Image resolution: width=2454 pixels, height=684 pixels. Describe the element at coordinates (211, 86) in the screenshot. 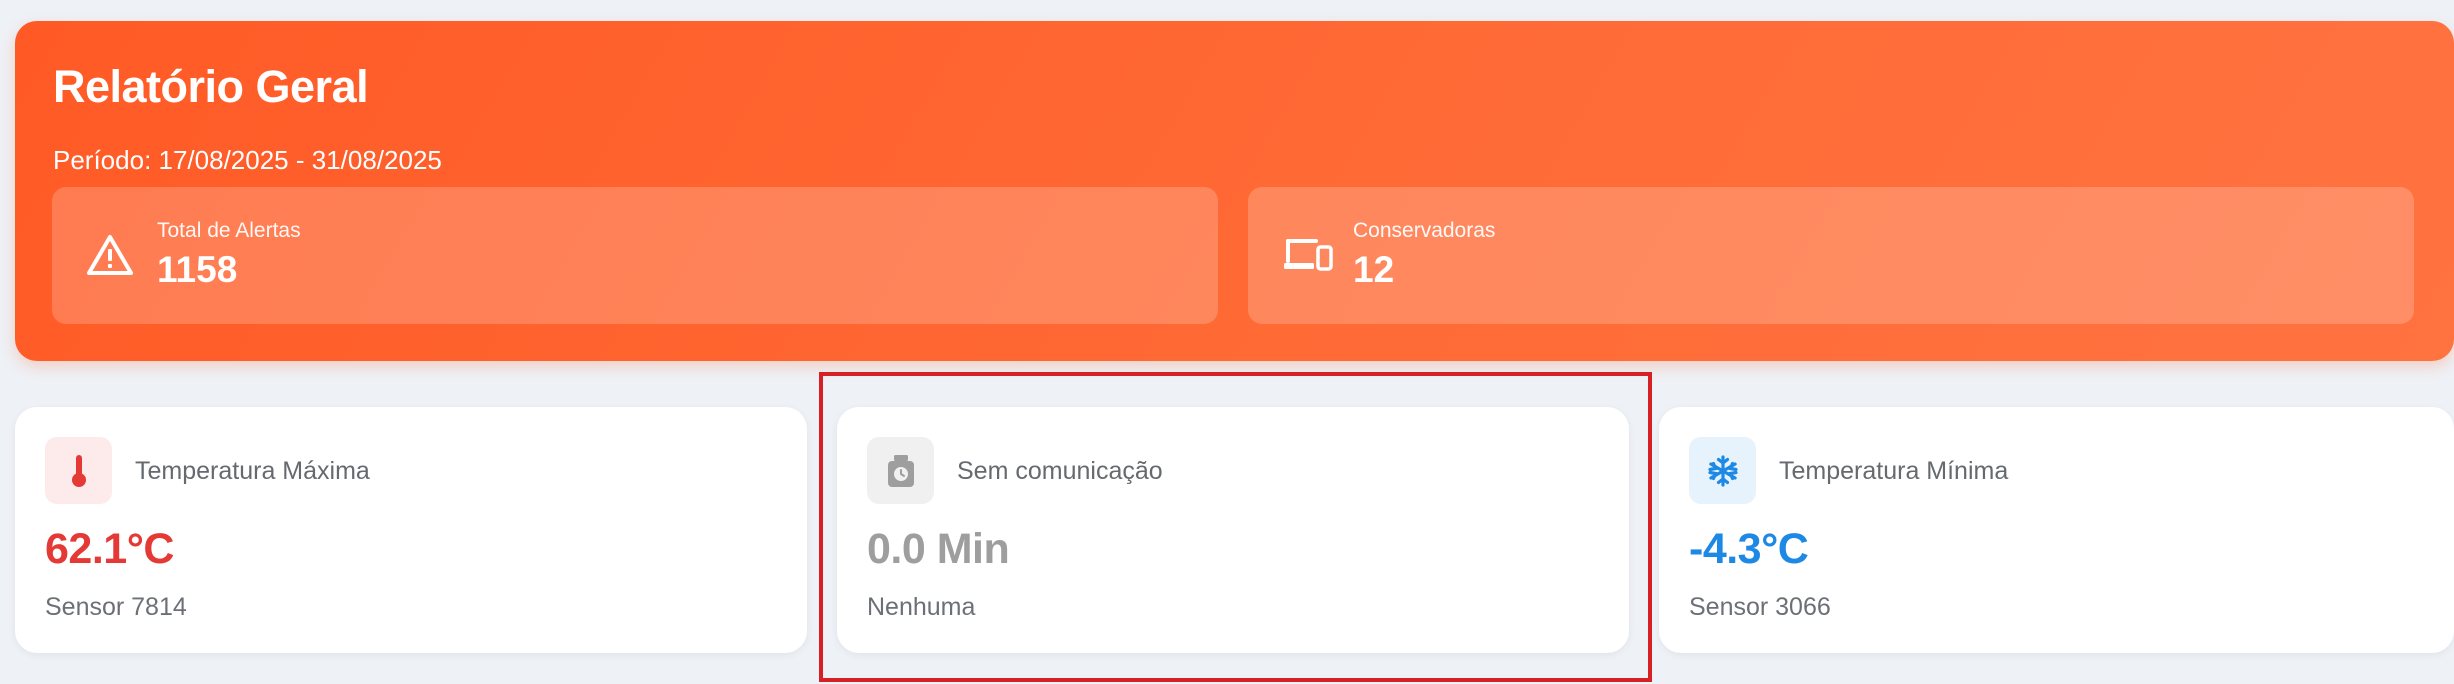

I see `page-title: Relatório Geral` at that location.